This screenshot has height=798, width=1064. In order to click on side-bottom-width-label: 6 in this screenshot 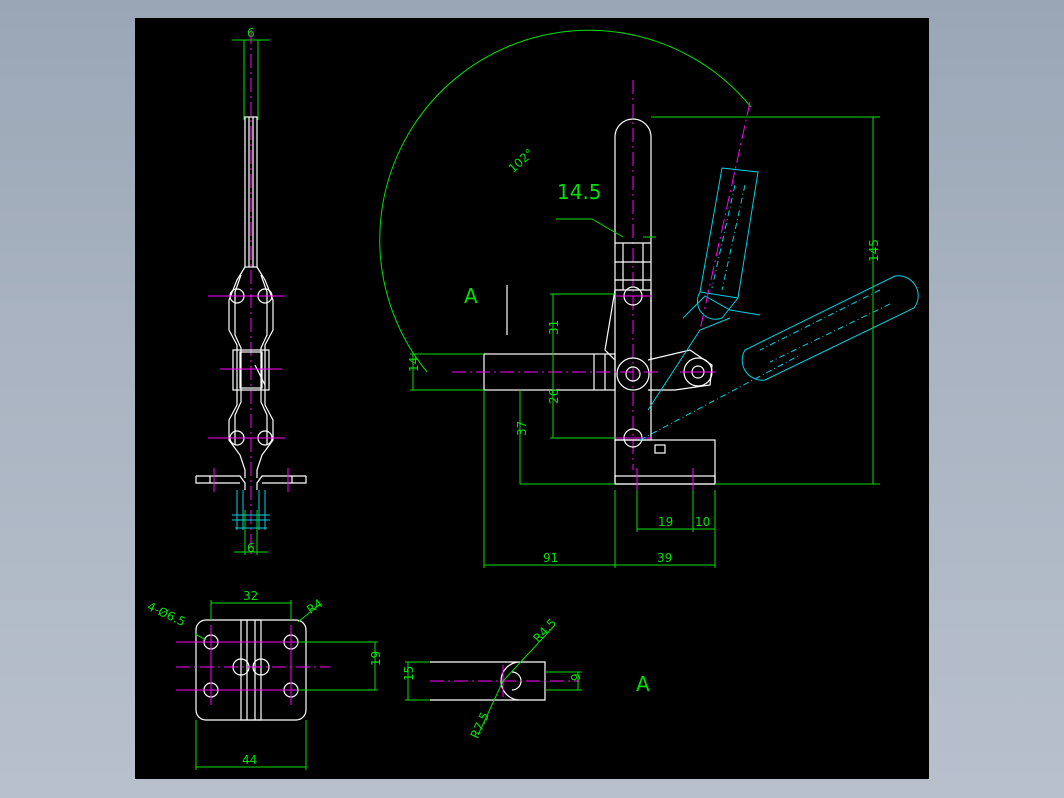, I will do `click(251, 548)`.